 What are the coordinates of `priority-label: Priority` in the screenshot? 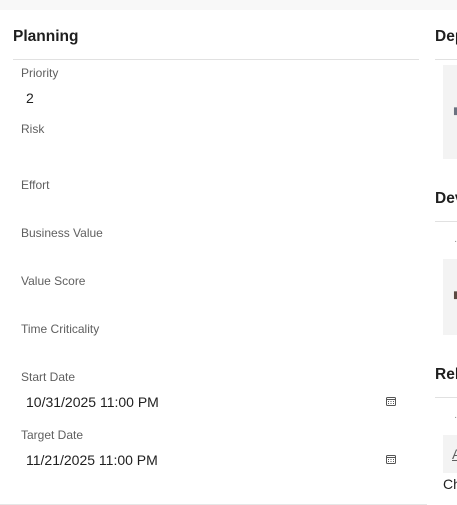 It's located at (40, 73).